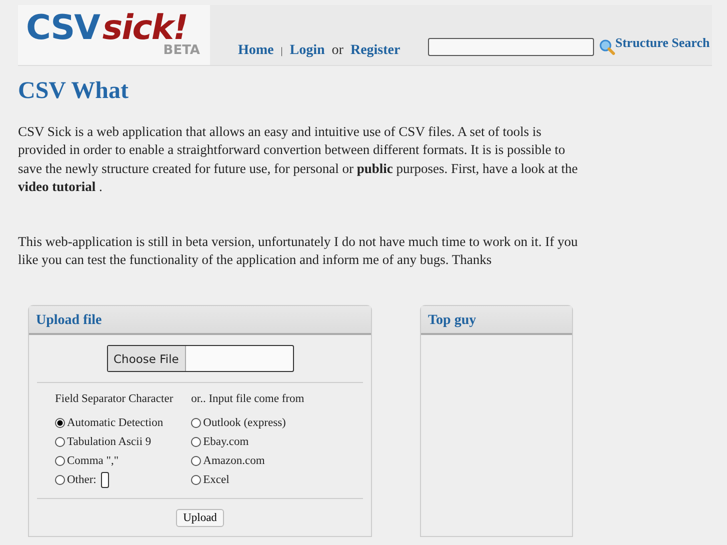 The height and width of the screenshot is (545, 727). What do you see at coordinates (511, 47) in the screenshot?
I see `search-field` at bounding box center [511, 47].